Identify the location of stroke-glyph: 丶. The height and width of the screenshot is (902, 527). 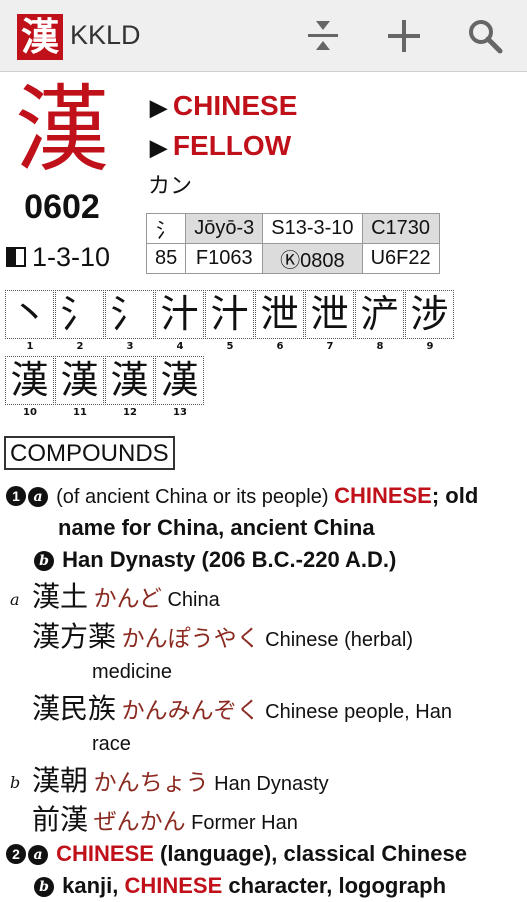
(29, 314).